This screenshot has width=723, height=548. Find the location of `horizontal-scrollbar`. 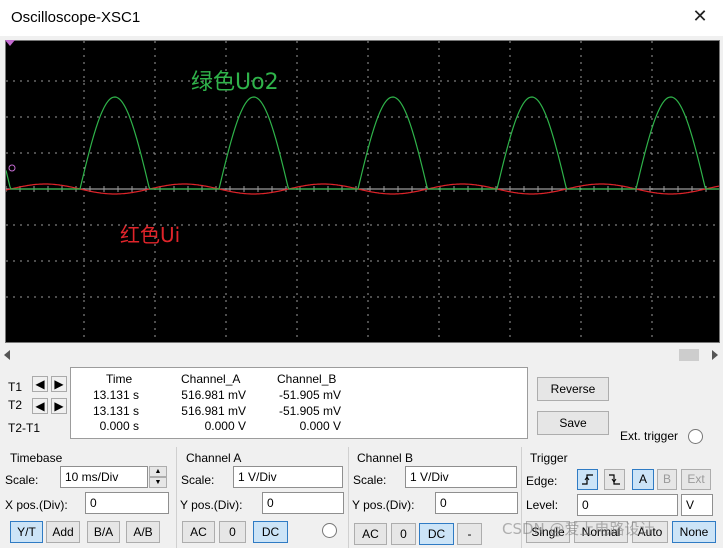

horizontal-scrollbar is located at coordinates (361, 355).